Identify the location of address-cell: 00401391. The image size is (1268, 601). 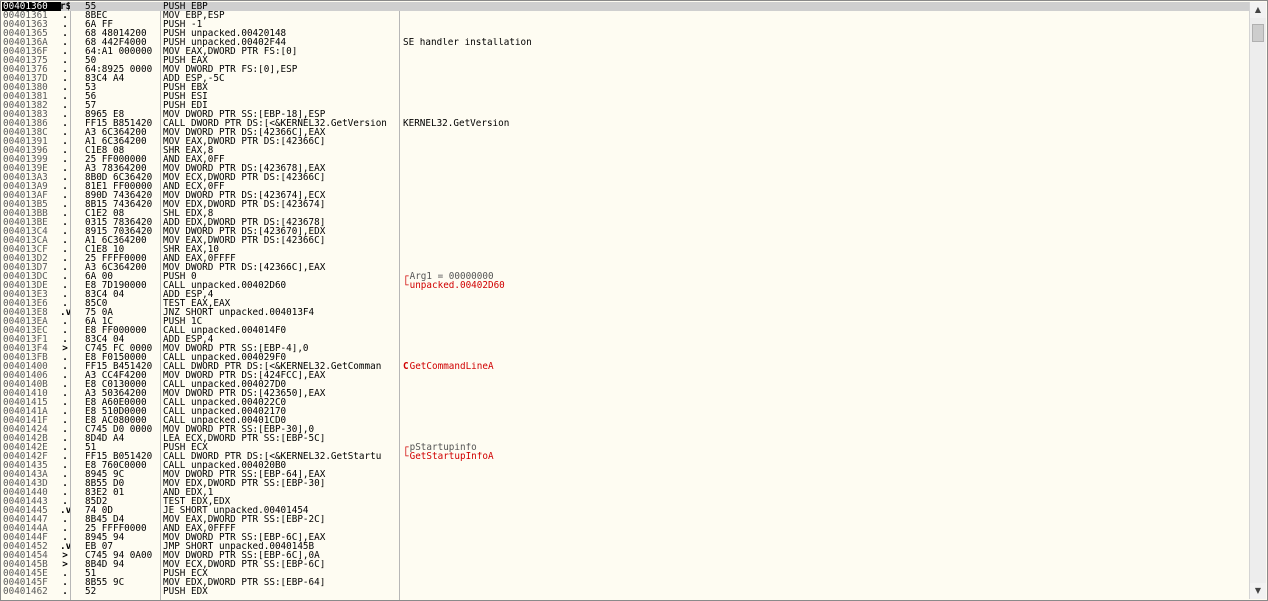
(25, 141).